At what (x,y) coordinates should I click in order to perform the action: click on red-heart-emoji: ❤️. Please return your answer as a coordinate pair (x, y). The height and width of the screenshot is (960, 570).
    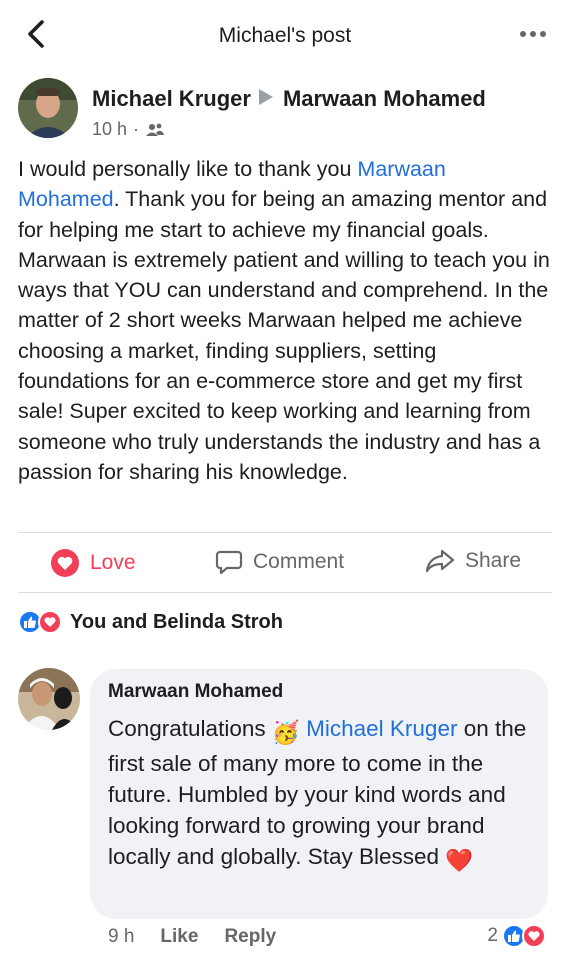
    Looking at the image, I should click on (459, 860).